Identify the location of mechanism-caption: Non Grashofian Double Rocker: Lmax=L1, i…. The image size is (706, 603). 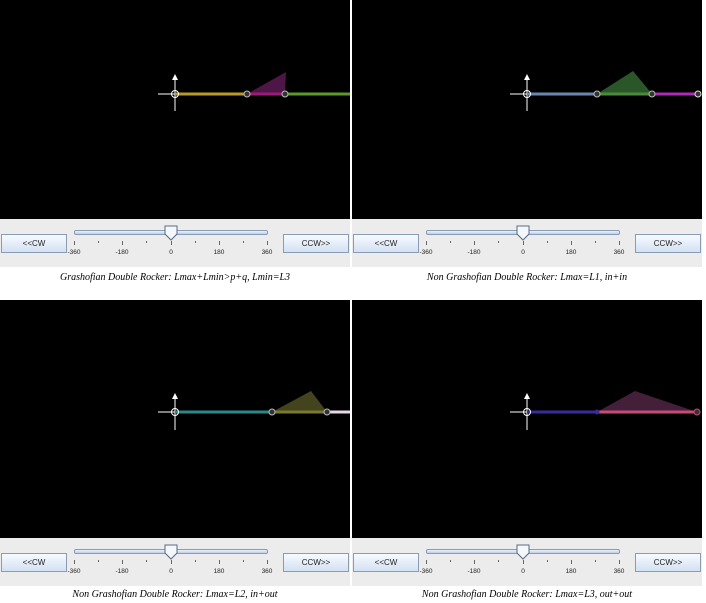
(527, 277).